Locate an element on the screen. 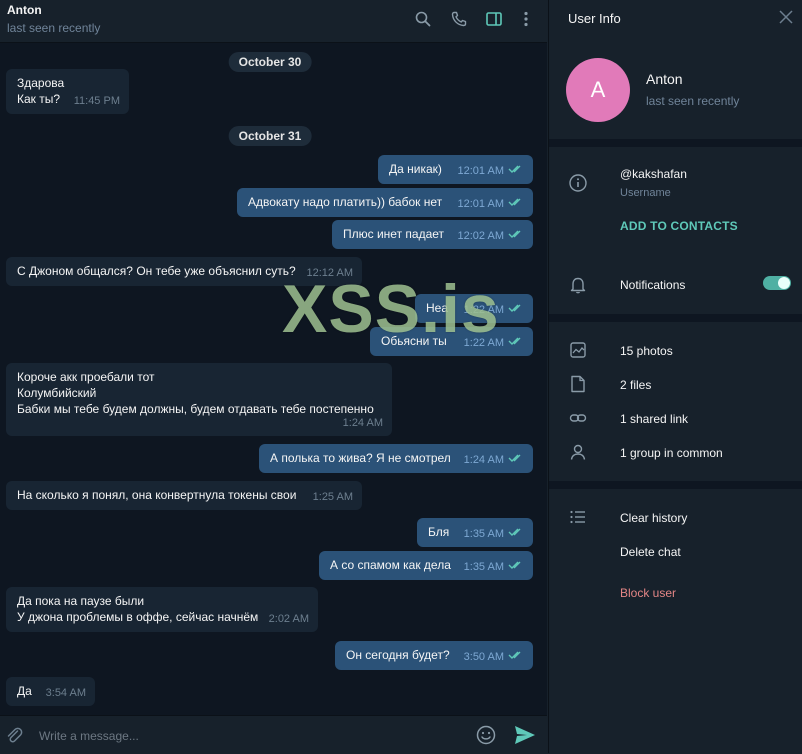 The image size is (802, 754). date-separator: October 31 is located at coordinates (270, 136).